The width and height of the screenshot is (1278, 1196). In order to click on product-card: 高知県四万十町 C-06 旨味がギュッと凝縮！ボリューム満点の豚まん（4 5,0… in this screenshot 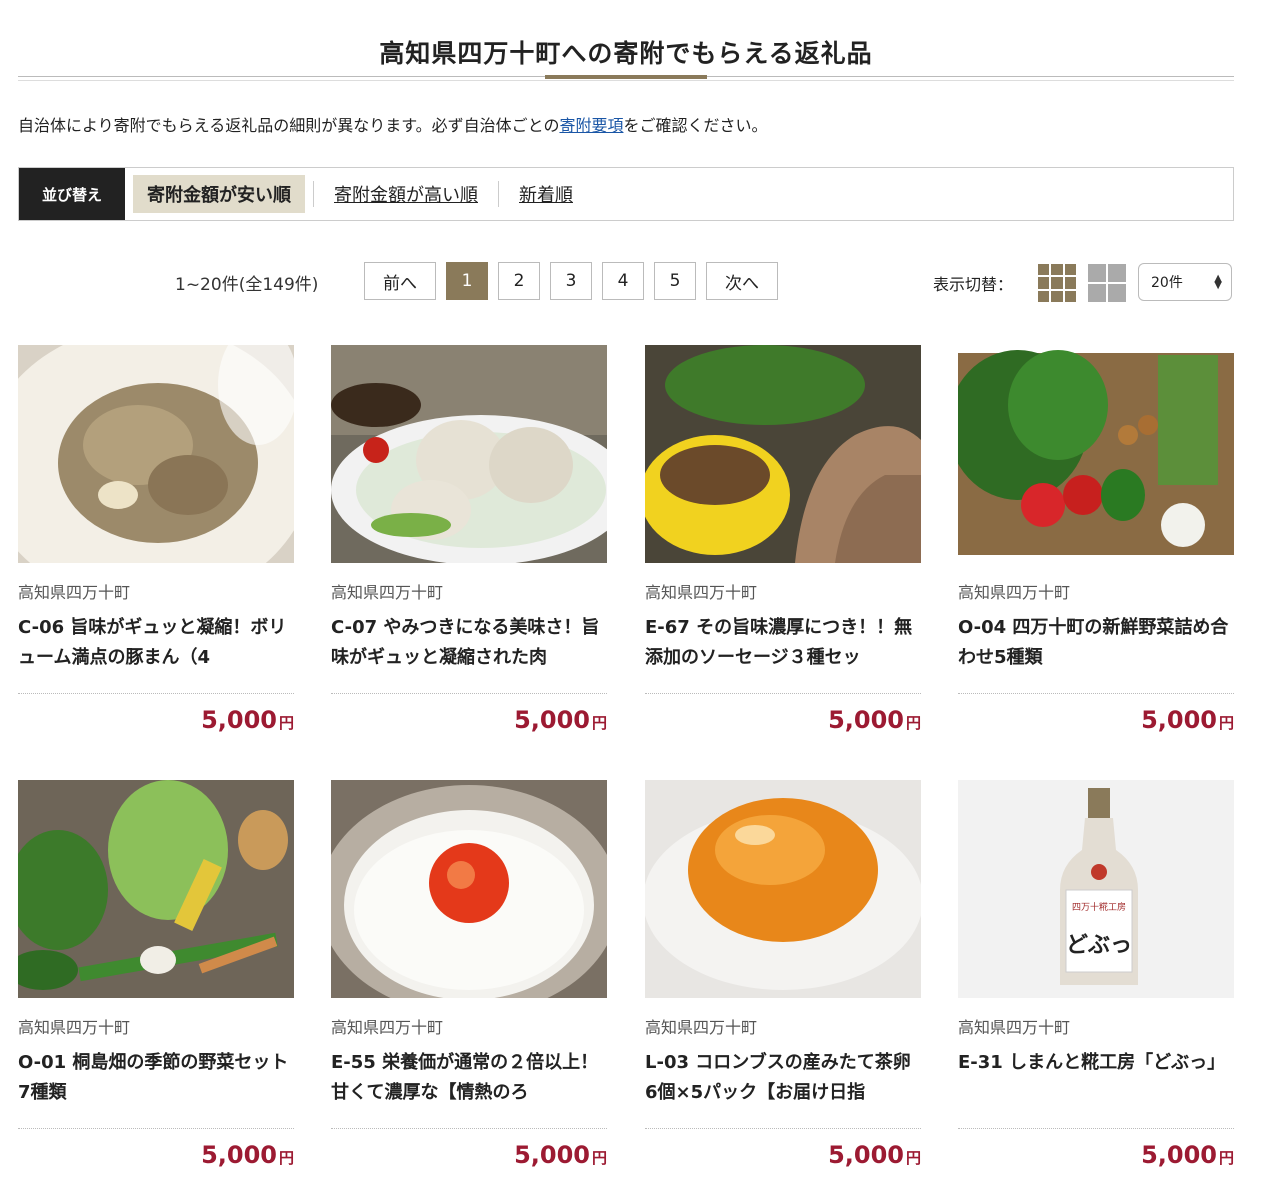, I will do `click(156, 539)`.